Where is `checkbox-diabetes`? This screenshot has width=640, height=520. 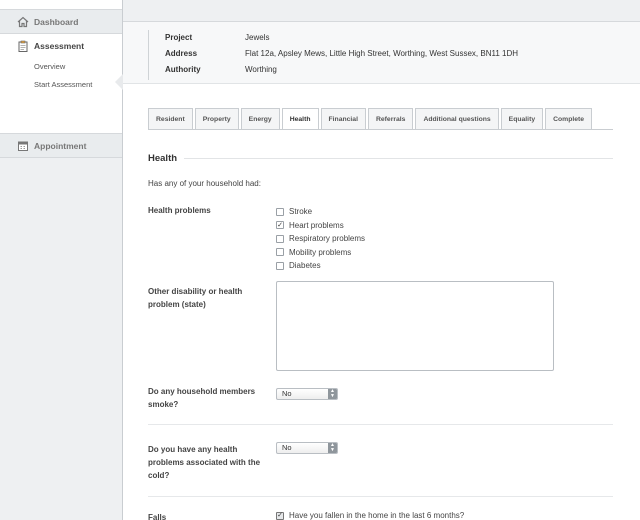
checkbox-diabetes is located at coordinates (280, 265).